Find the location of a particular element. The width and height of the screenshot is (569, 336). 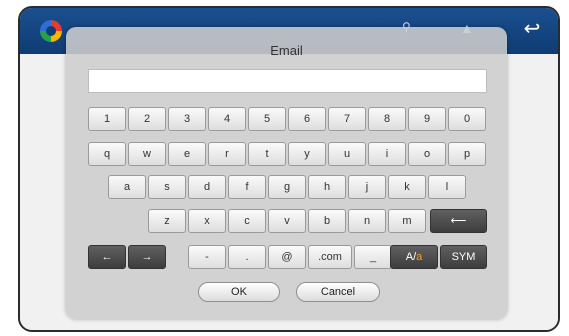

backspace-key: ⟵ is located at coordinates (458, 221).